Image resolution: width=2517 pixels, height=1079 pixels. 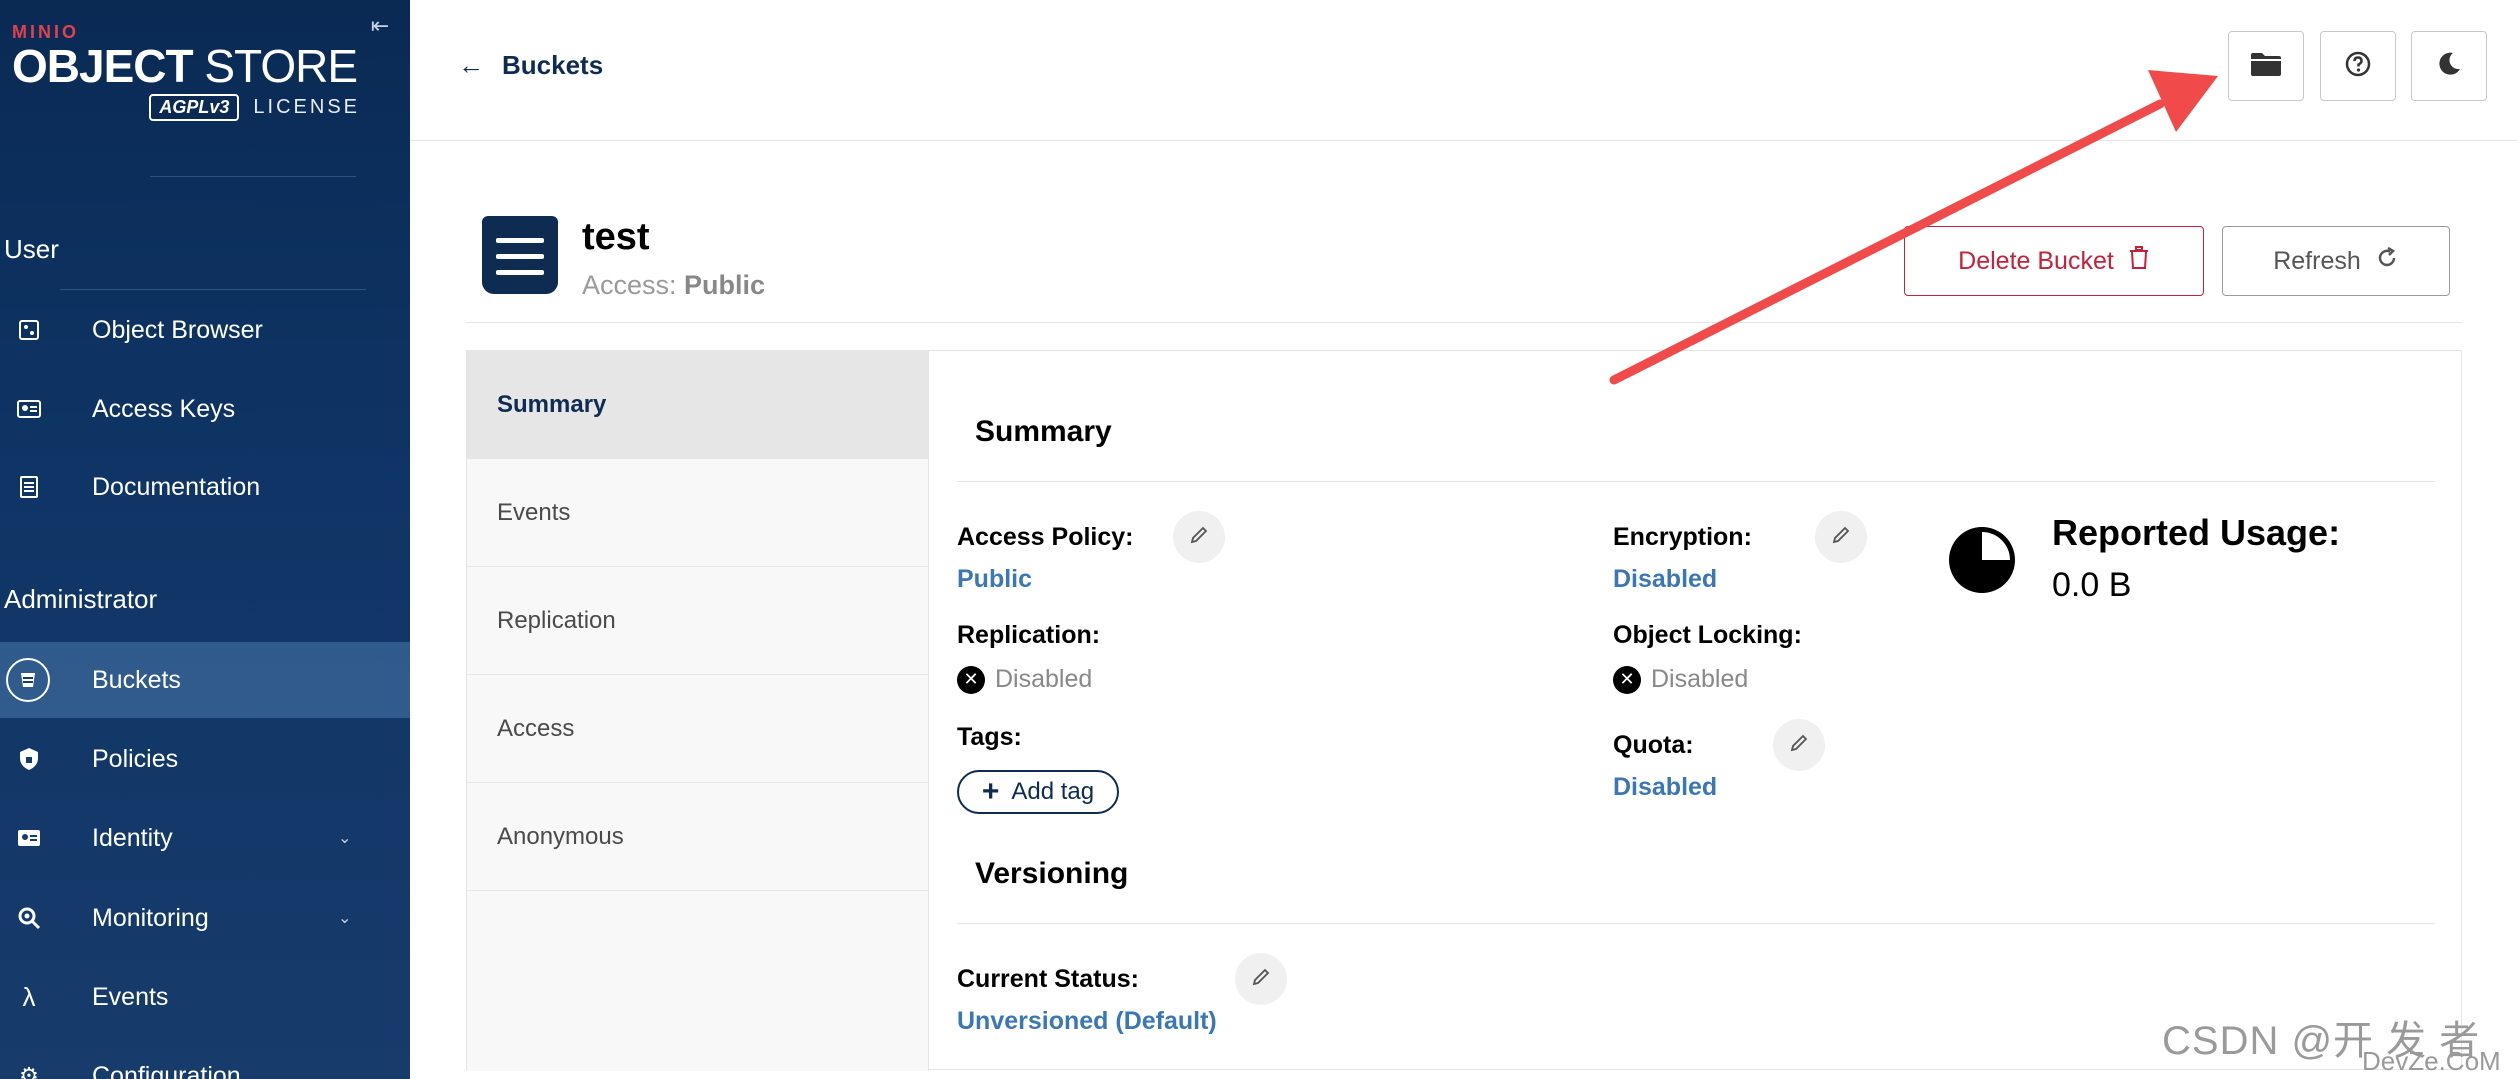 I want to click on current-status-value: Unversioned (Default), so click(x=1087, y=1021).